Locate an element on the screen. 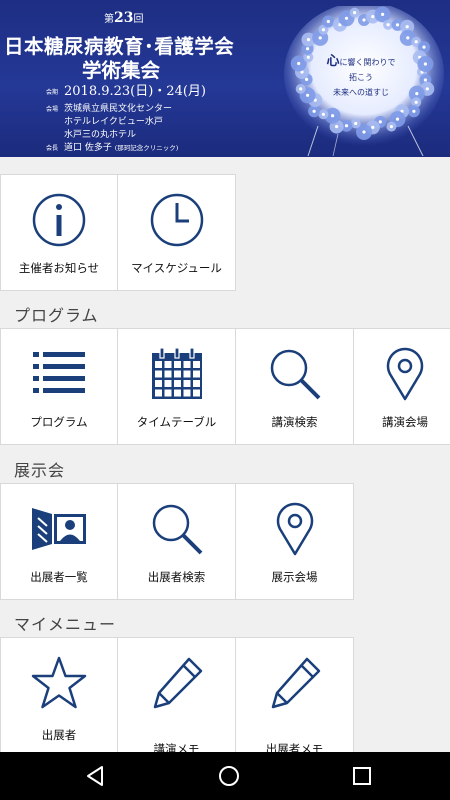  chair-tag: 会長 is located at coordinates (52, 148).